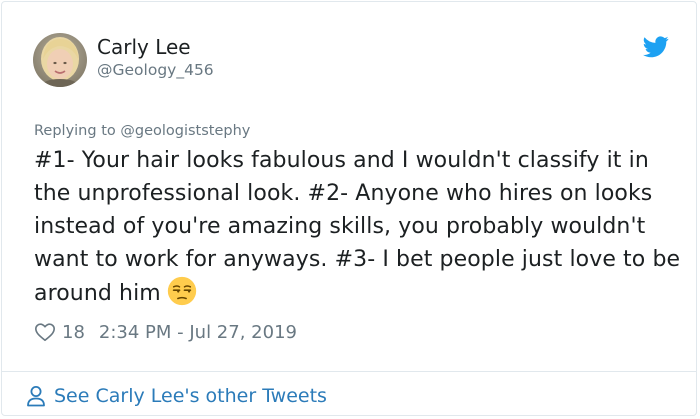  What do you see at coordinates (198, 332) in the screenshot?
I see `timestamp-link: 2:34 PM - Jul 27, 2019` at bounding box center [198, 332].